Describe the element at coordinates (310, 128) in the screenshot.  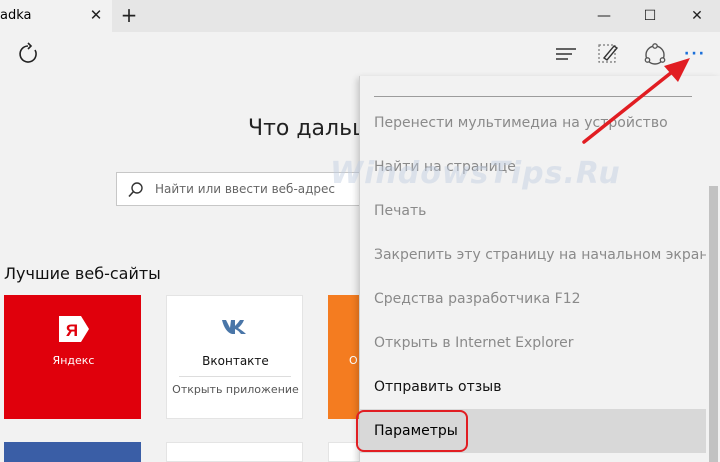
I see `page-heading: Что дальш` at that location.